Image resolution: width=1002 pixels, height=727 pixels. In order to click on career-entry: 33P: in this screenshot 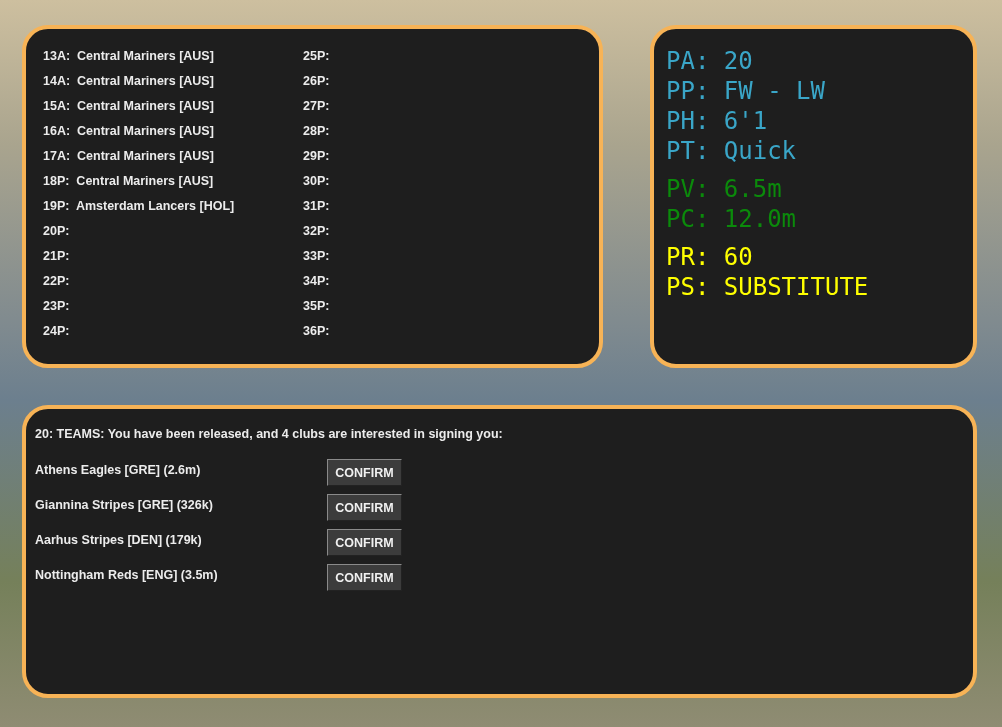, I will do `click(317, 256)`.